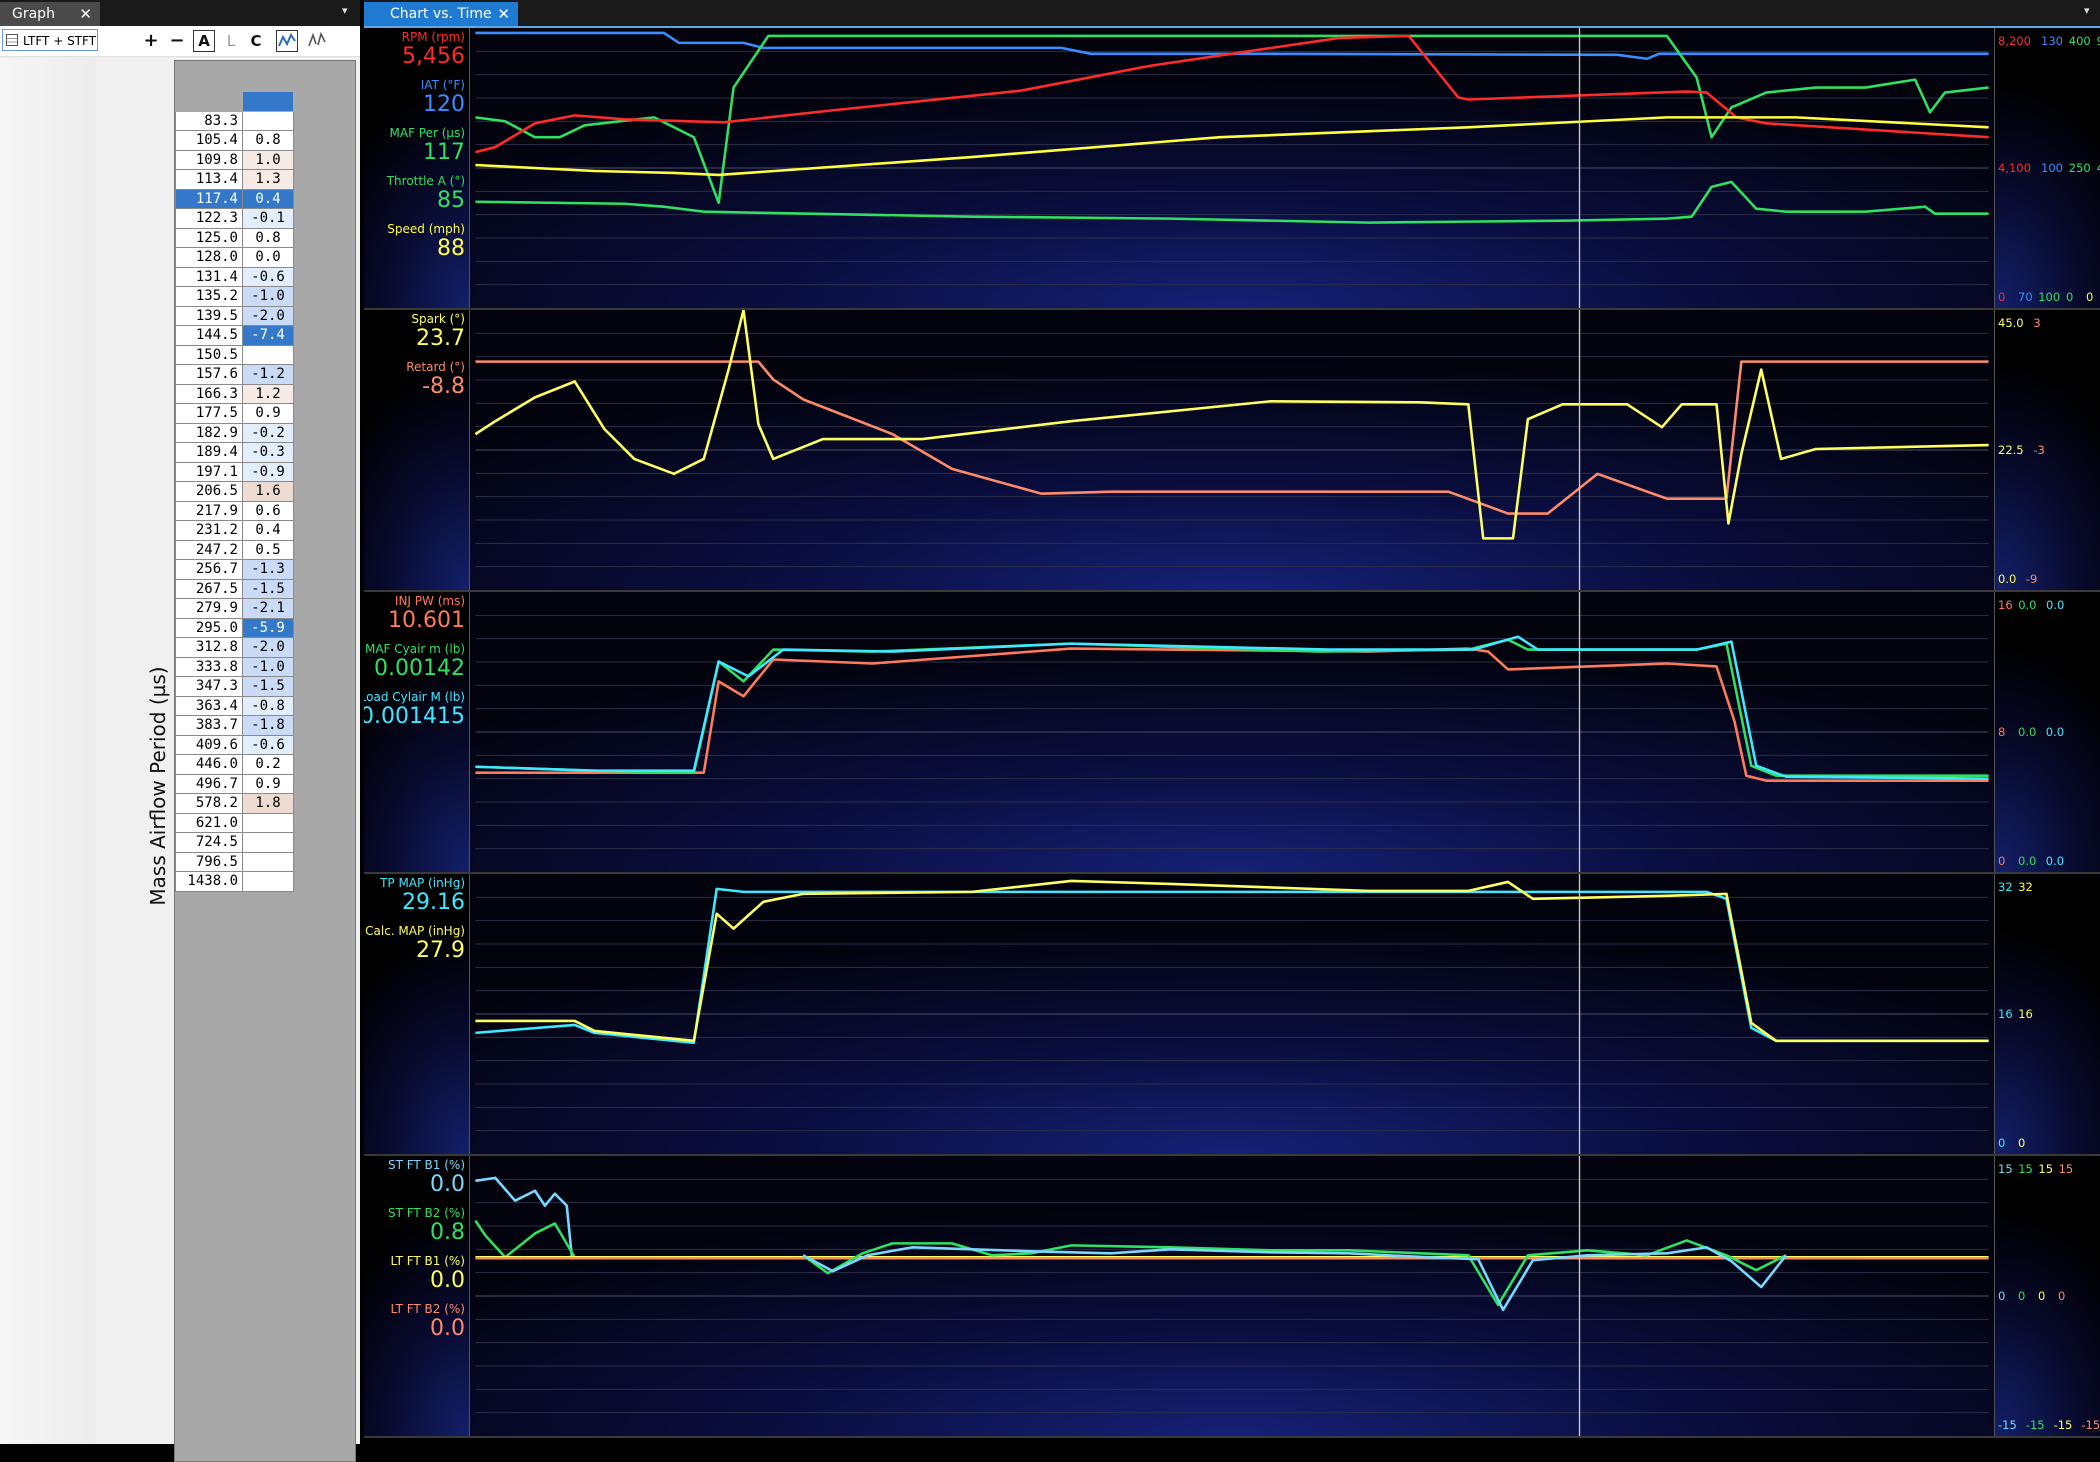 The image size is (2100, 1462). Describe the element at coordinates (209, 608) in the screenshot. I see `row-header: 279.9` at that location.